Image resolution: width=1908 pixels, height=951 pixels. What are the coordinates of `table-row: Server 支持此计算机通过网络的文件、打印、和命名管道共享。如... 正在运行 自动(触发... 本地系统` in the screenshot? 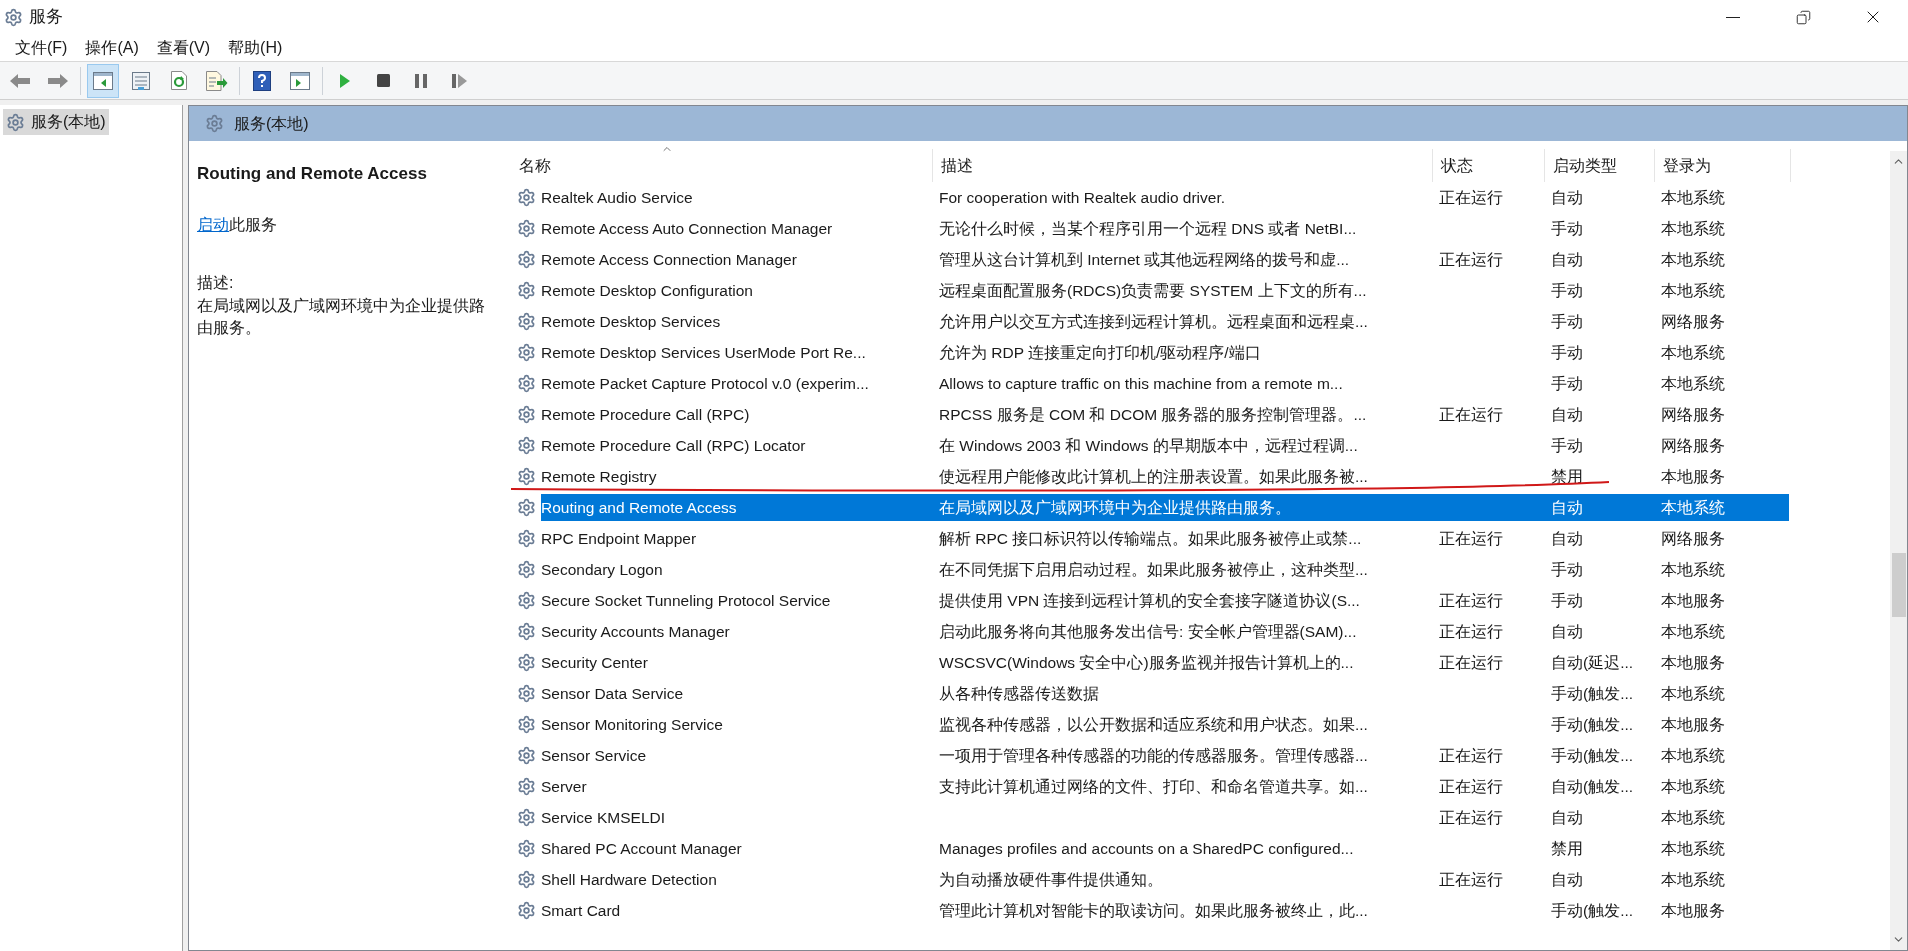 It's located at (1165, 786).